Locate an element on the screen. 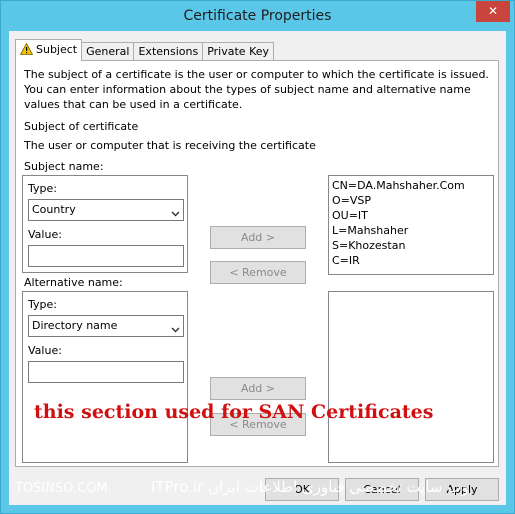 The image size is (515, 514). subject-remove-button: < Remove is located at coordinates (258, 272).